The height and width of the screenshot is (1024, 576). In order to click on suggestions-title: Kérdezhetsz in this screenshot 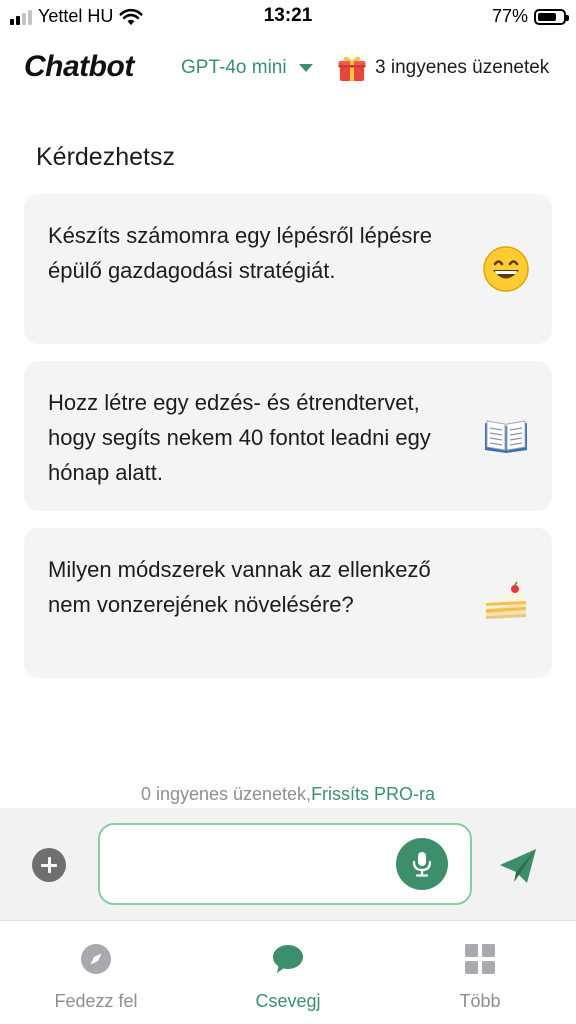, I will do `click(105, 157)`.